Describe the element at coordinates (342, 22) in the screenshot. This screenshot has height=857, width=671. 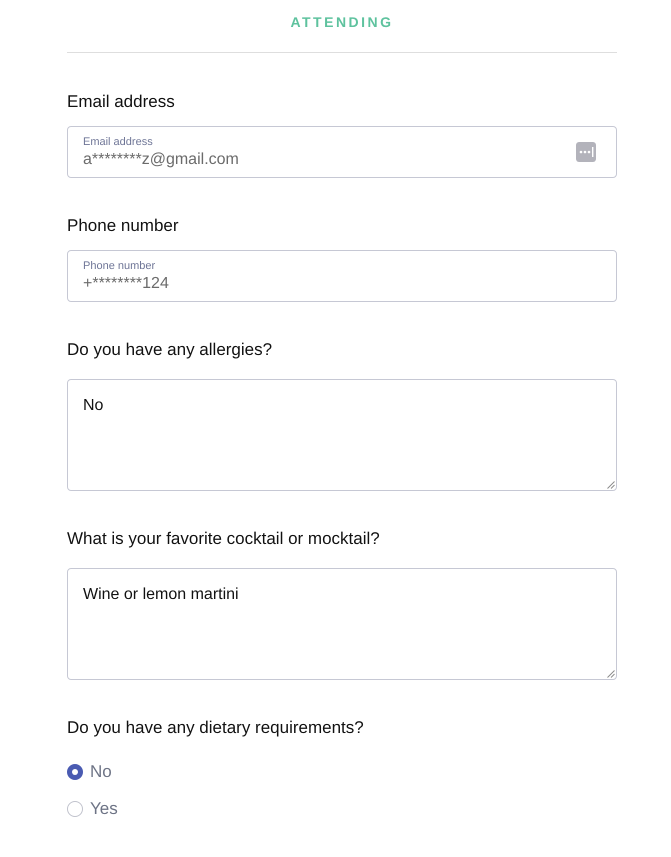
I see `section-title: ATTENDING` at that location.